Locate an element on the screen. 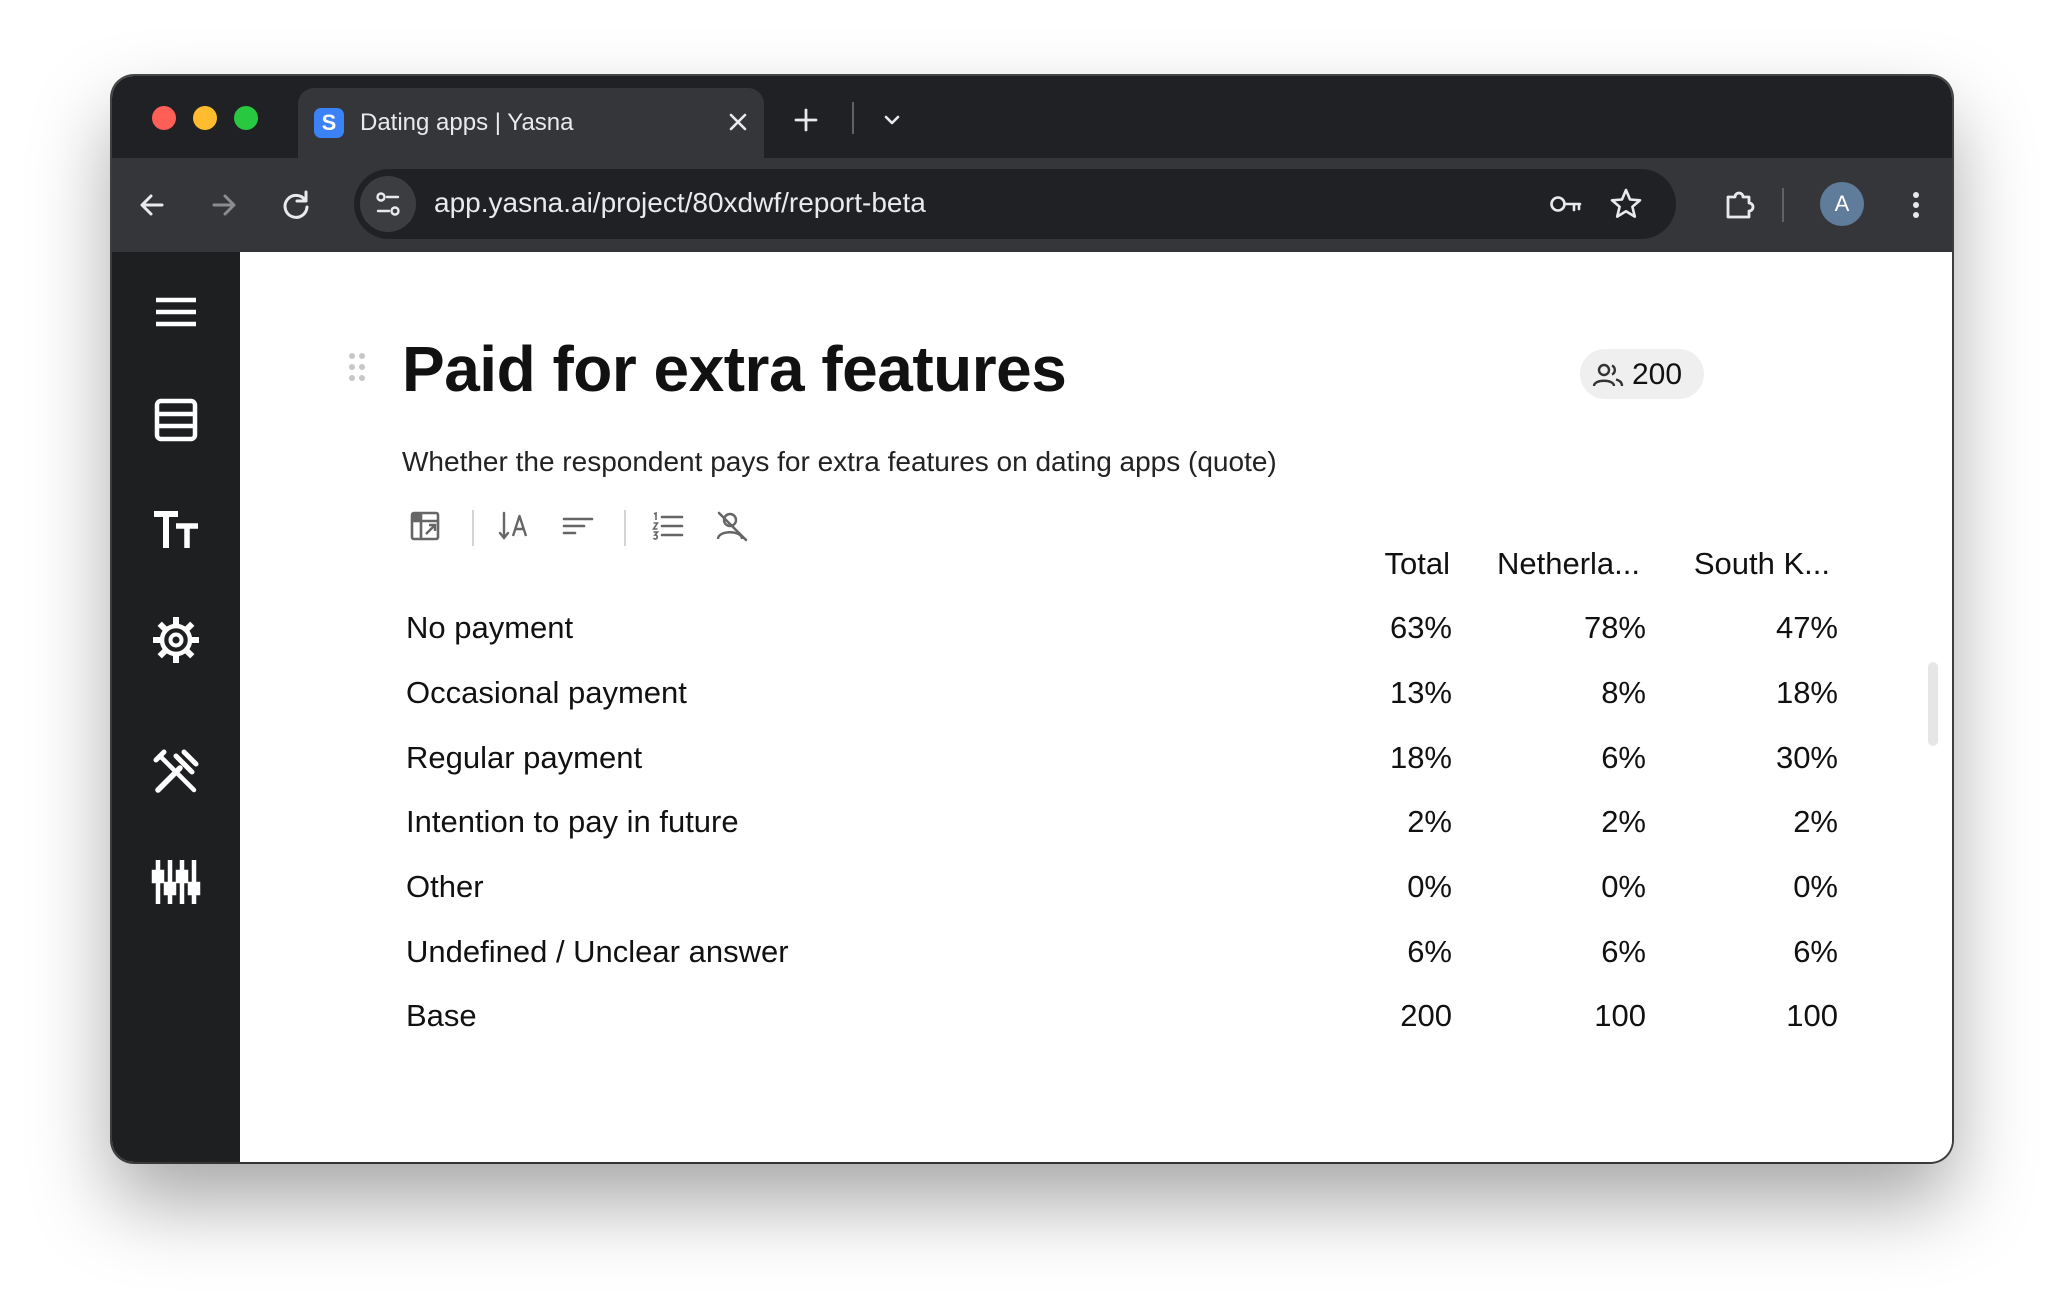 The height and width of the screenshot is (1308, 2060). sort-icon is located at coordinates (578, 526).